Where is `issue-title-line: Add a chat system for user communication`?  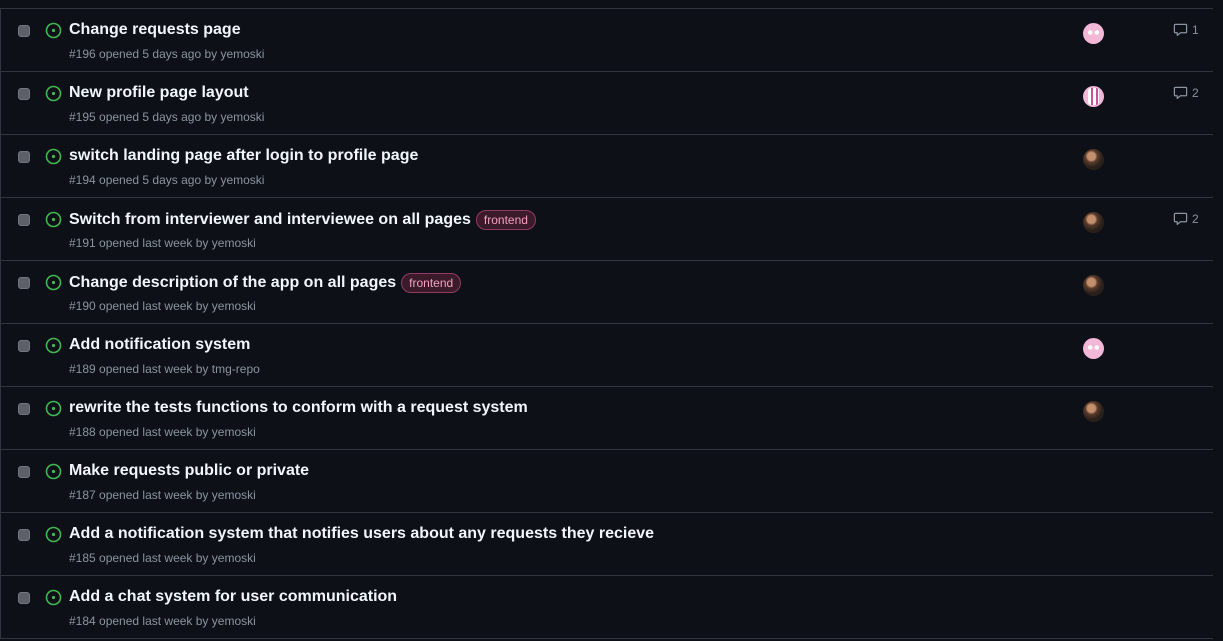
issue-title-line: Add a chat system for user communication is located at coordinates (233, 597).